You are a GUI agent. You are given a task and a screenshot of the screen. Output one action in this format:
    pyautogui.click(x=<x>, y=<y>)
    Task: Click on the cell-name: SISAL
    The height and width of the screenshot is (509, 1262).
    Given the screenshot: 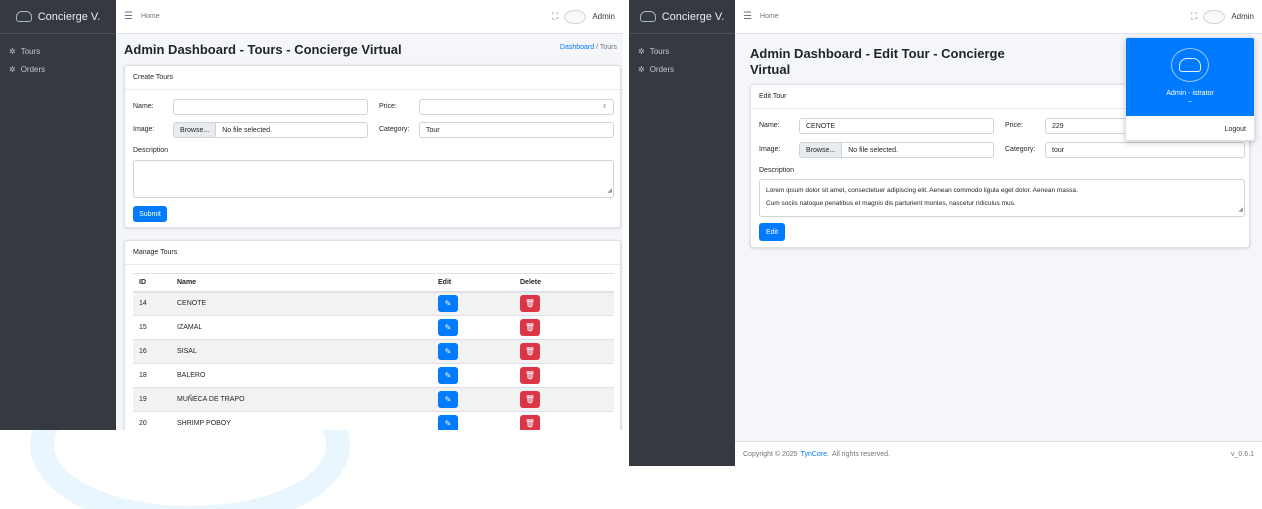 What is the action you would take?
    pyautogui.click(x=301, y=351)
    